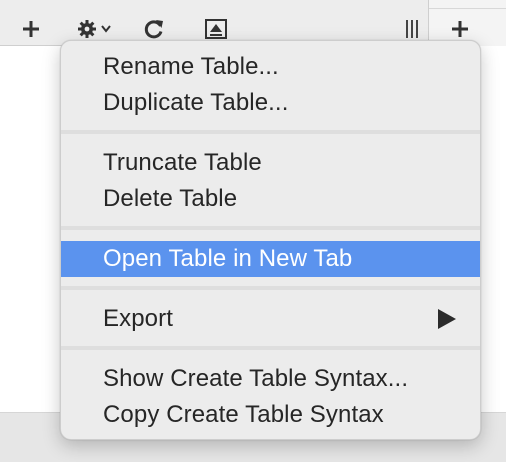  Describe the element at coordinates (170, 198) in the screenshot. I see `menu-item-label: Delete Table` at that location.